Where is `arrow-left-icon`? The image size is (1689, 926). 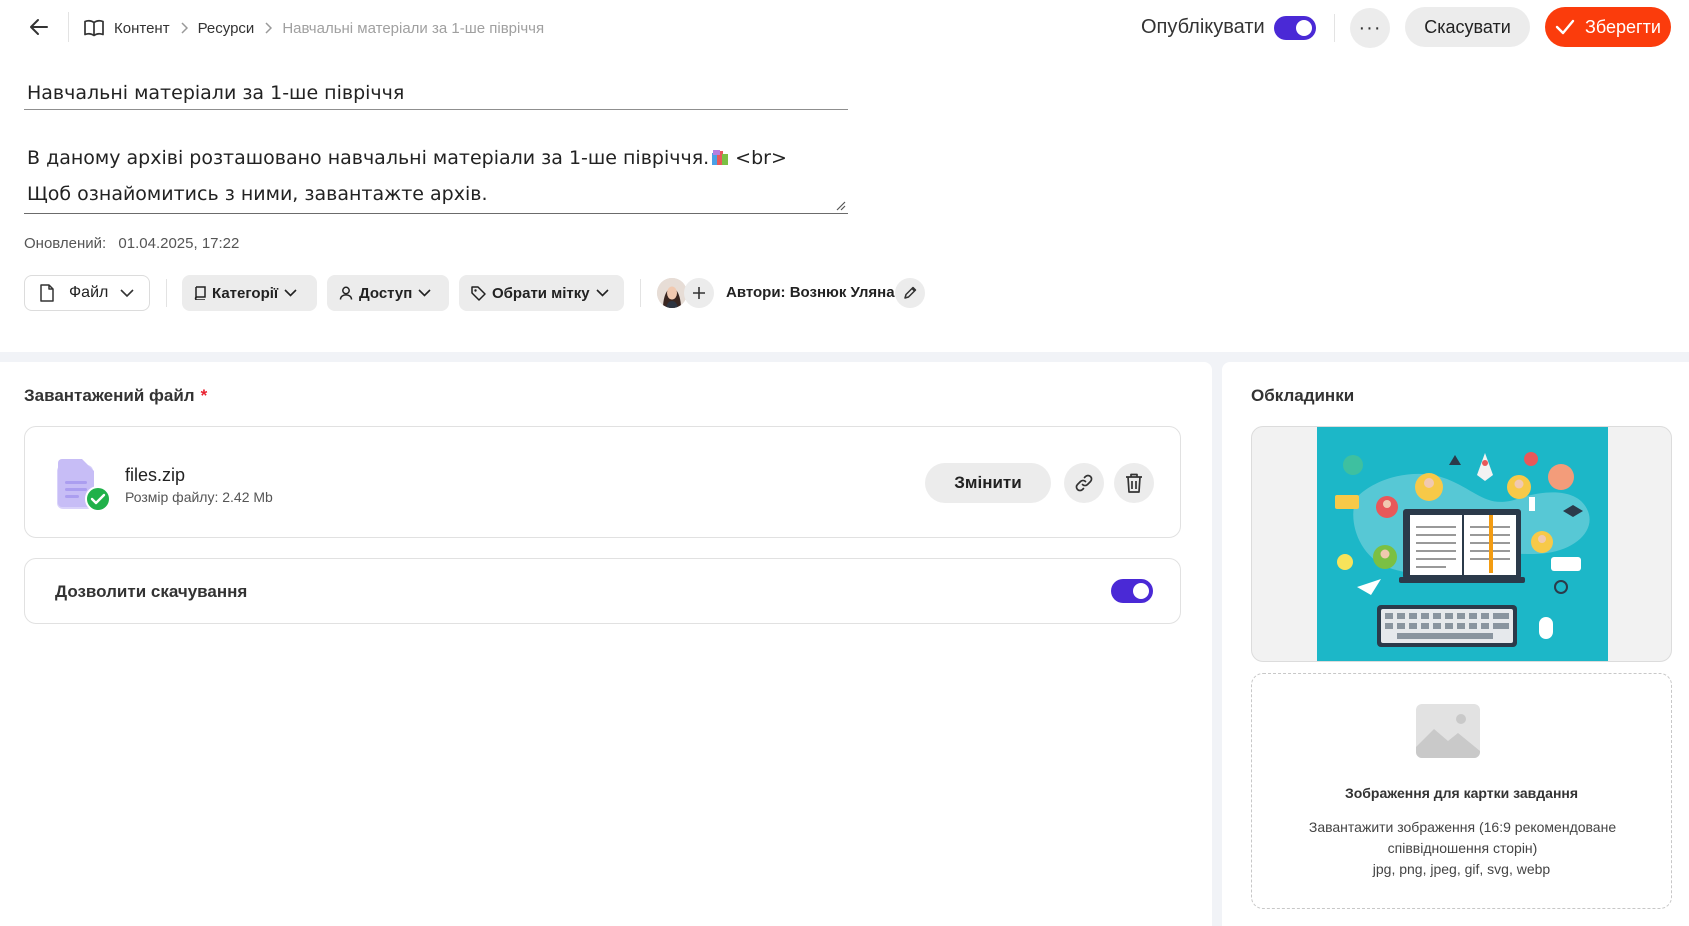
arrow-left-icon is located at coordinates (39, 27).